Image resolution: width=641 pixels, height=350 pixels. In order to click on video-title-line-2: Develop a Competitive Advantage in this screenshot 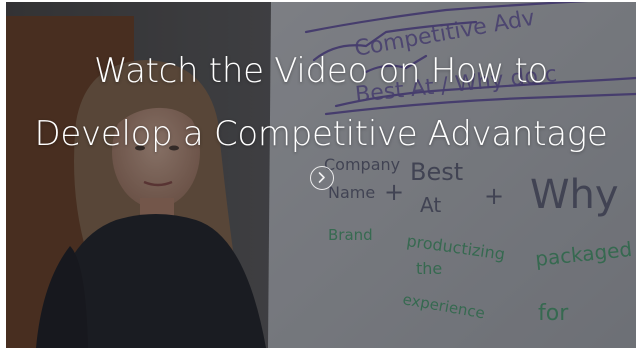, I will do `click(321, 134)`.